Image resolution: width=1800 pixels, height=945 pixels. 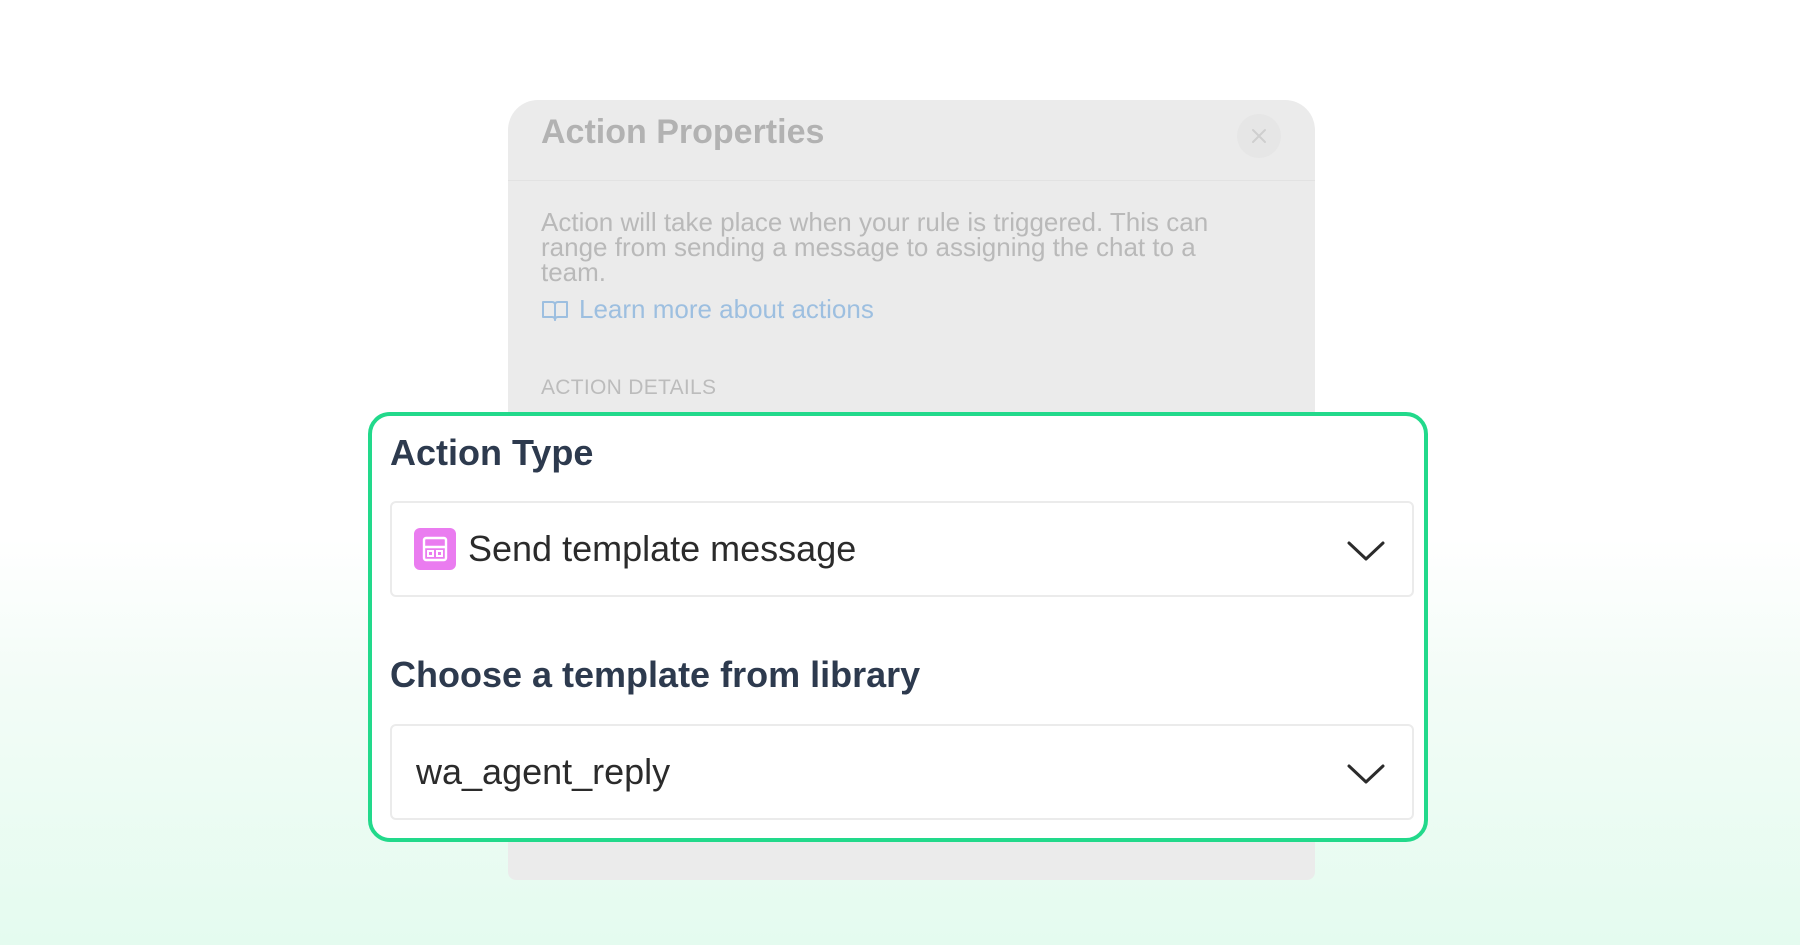 I want to click on action-type-label: Action Type, so click(x=492, y=452).